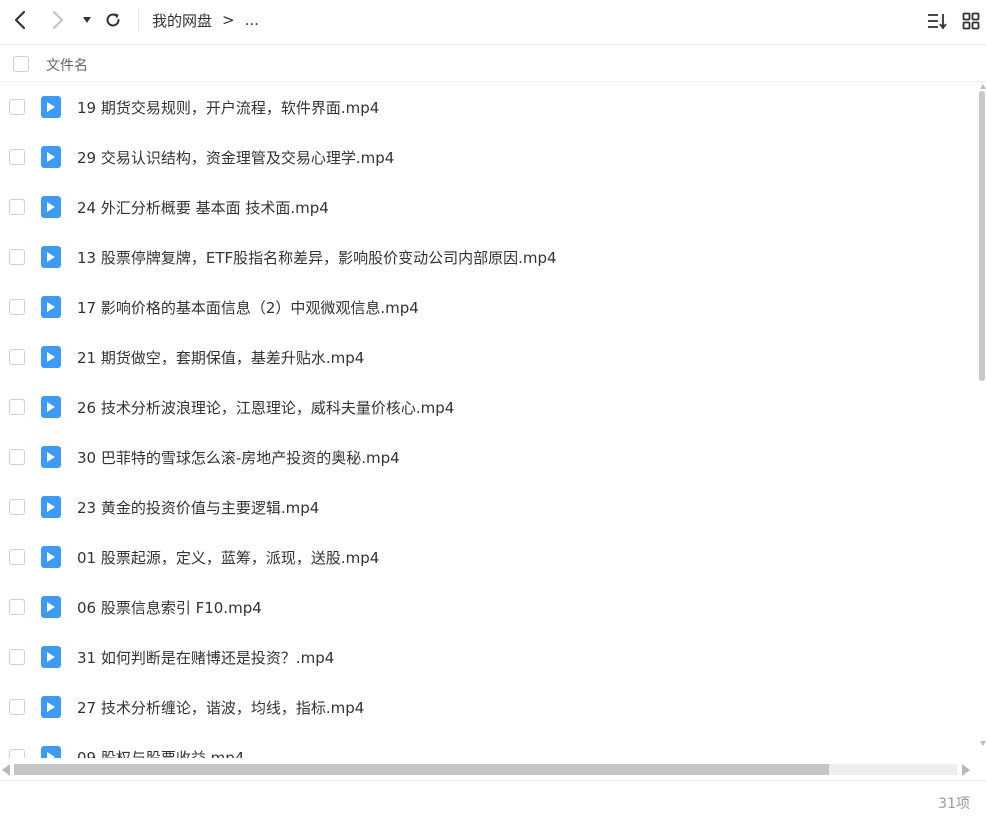 This screenshot has height=816, width=986. What do you see at coordinates (235, 157) in the screenshot?
I see `file-name: 29 交易认识结构，资金理管及交易心理学.mp4` at bounding box center [235, 157].